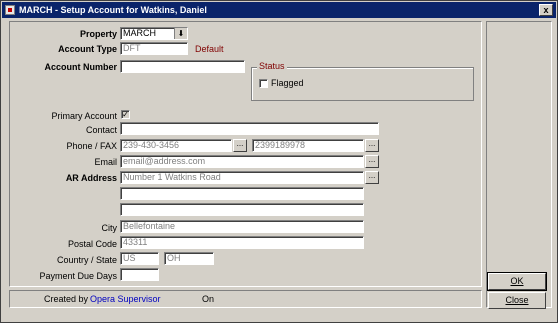 Image resolution: width=558 pixels, height=323 pixels. Describe the element at coordinates (287, 83) in the screenshot. I see `flagged-label: Flagged` at that location.